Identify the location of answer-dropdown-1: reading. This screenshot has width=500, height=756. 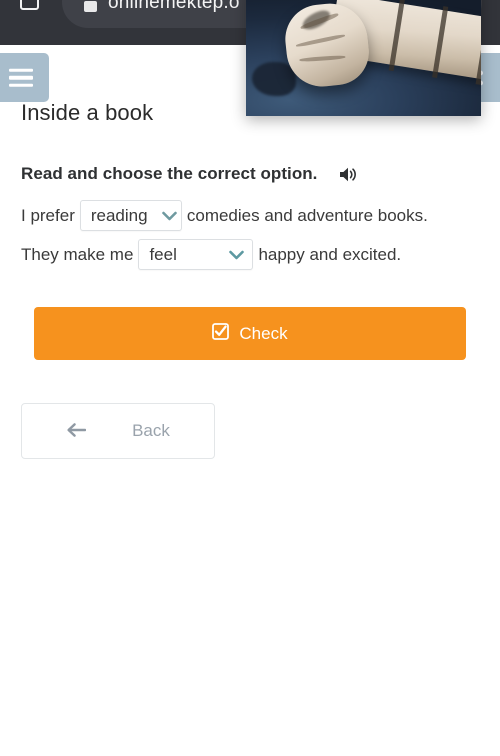
(130, 215).